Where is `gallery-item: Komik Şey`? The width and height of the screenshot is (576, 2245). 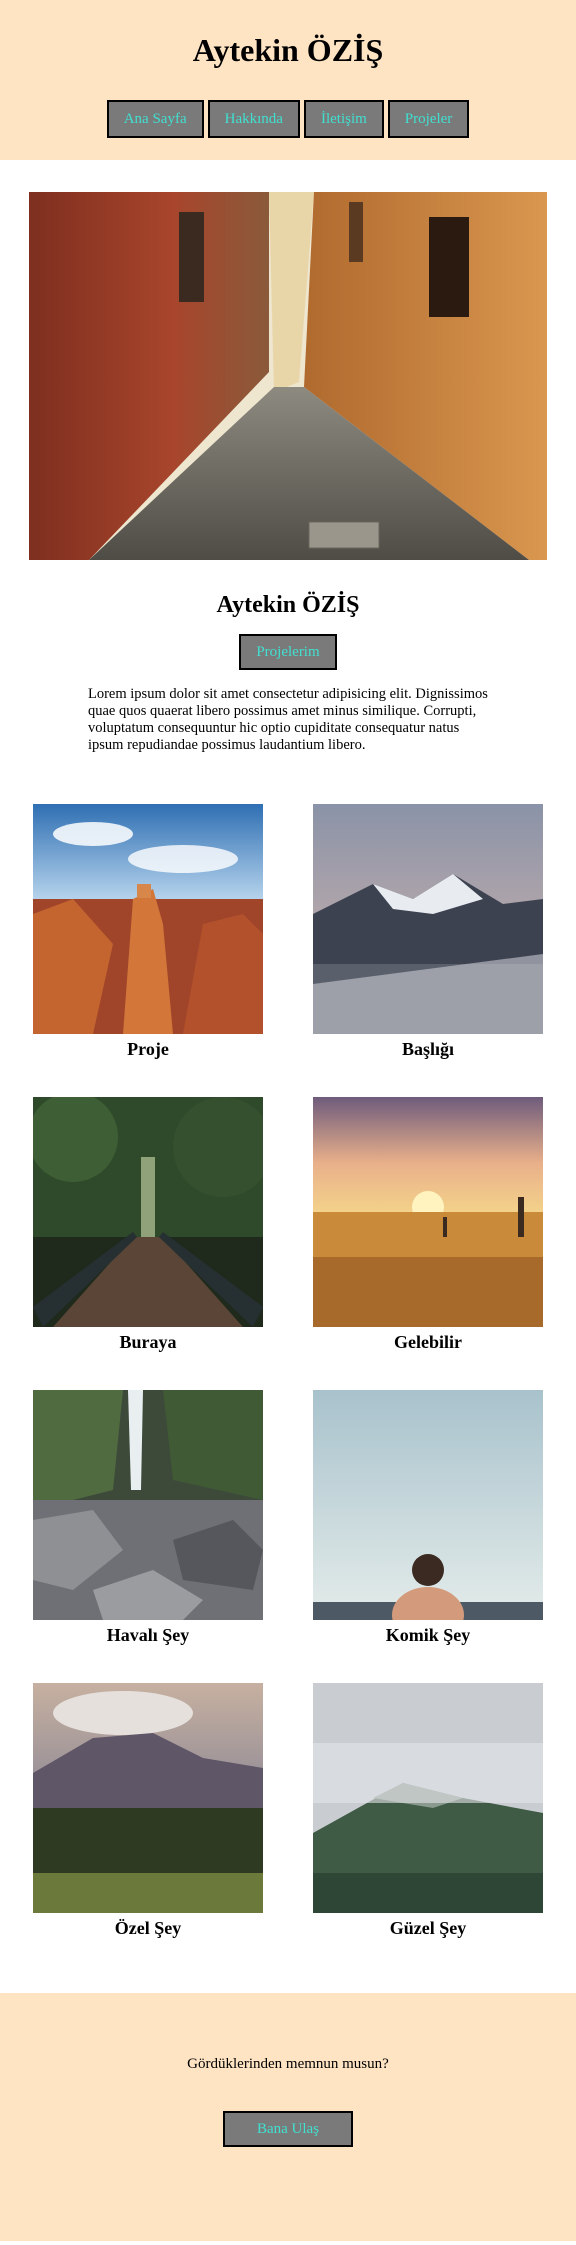 gallery-item: Komik Şey is located at coordinates (428, 1517).